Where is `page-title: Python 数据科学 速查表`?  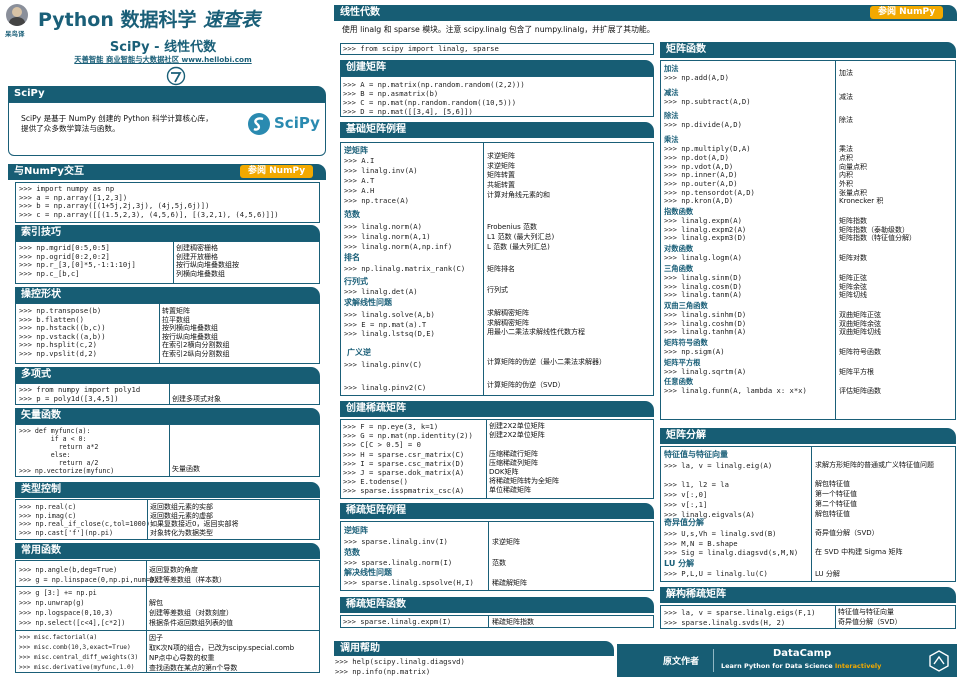 page-title: Python 数据科学 速查表 is located at coordinates (149, 18).